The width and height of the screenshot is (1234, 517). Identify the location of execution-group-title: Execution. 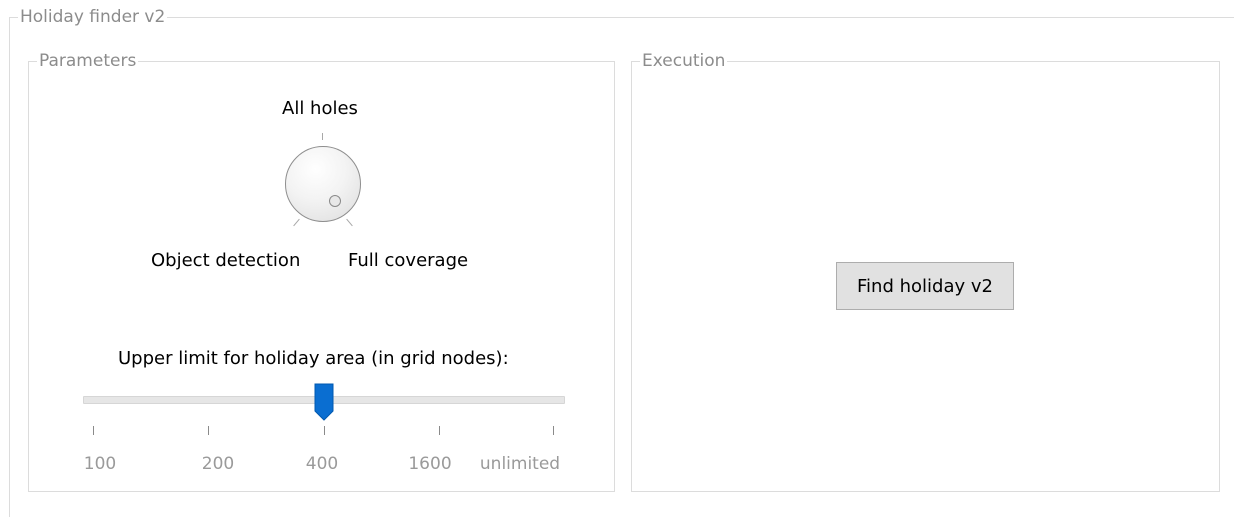
(684, 61).